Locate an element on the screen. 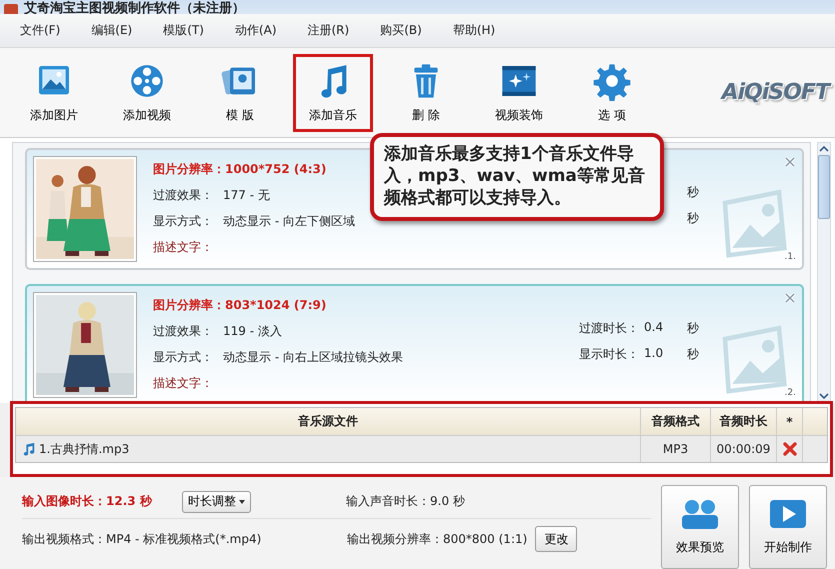 This screenshot has width=835, height=569. table-cell: 1.古典抒情.mp3 is located at coordinates (84, 449).